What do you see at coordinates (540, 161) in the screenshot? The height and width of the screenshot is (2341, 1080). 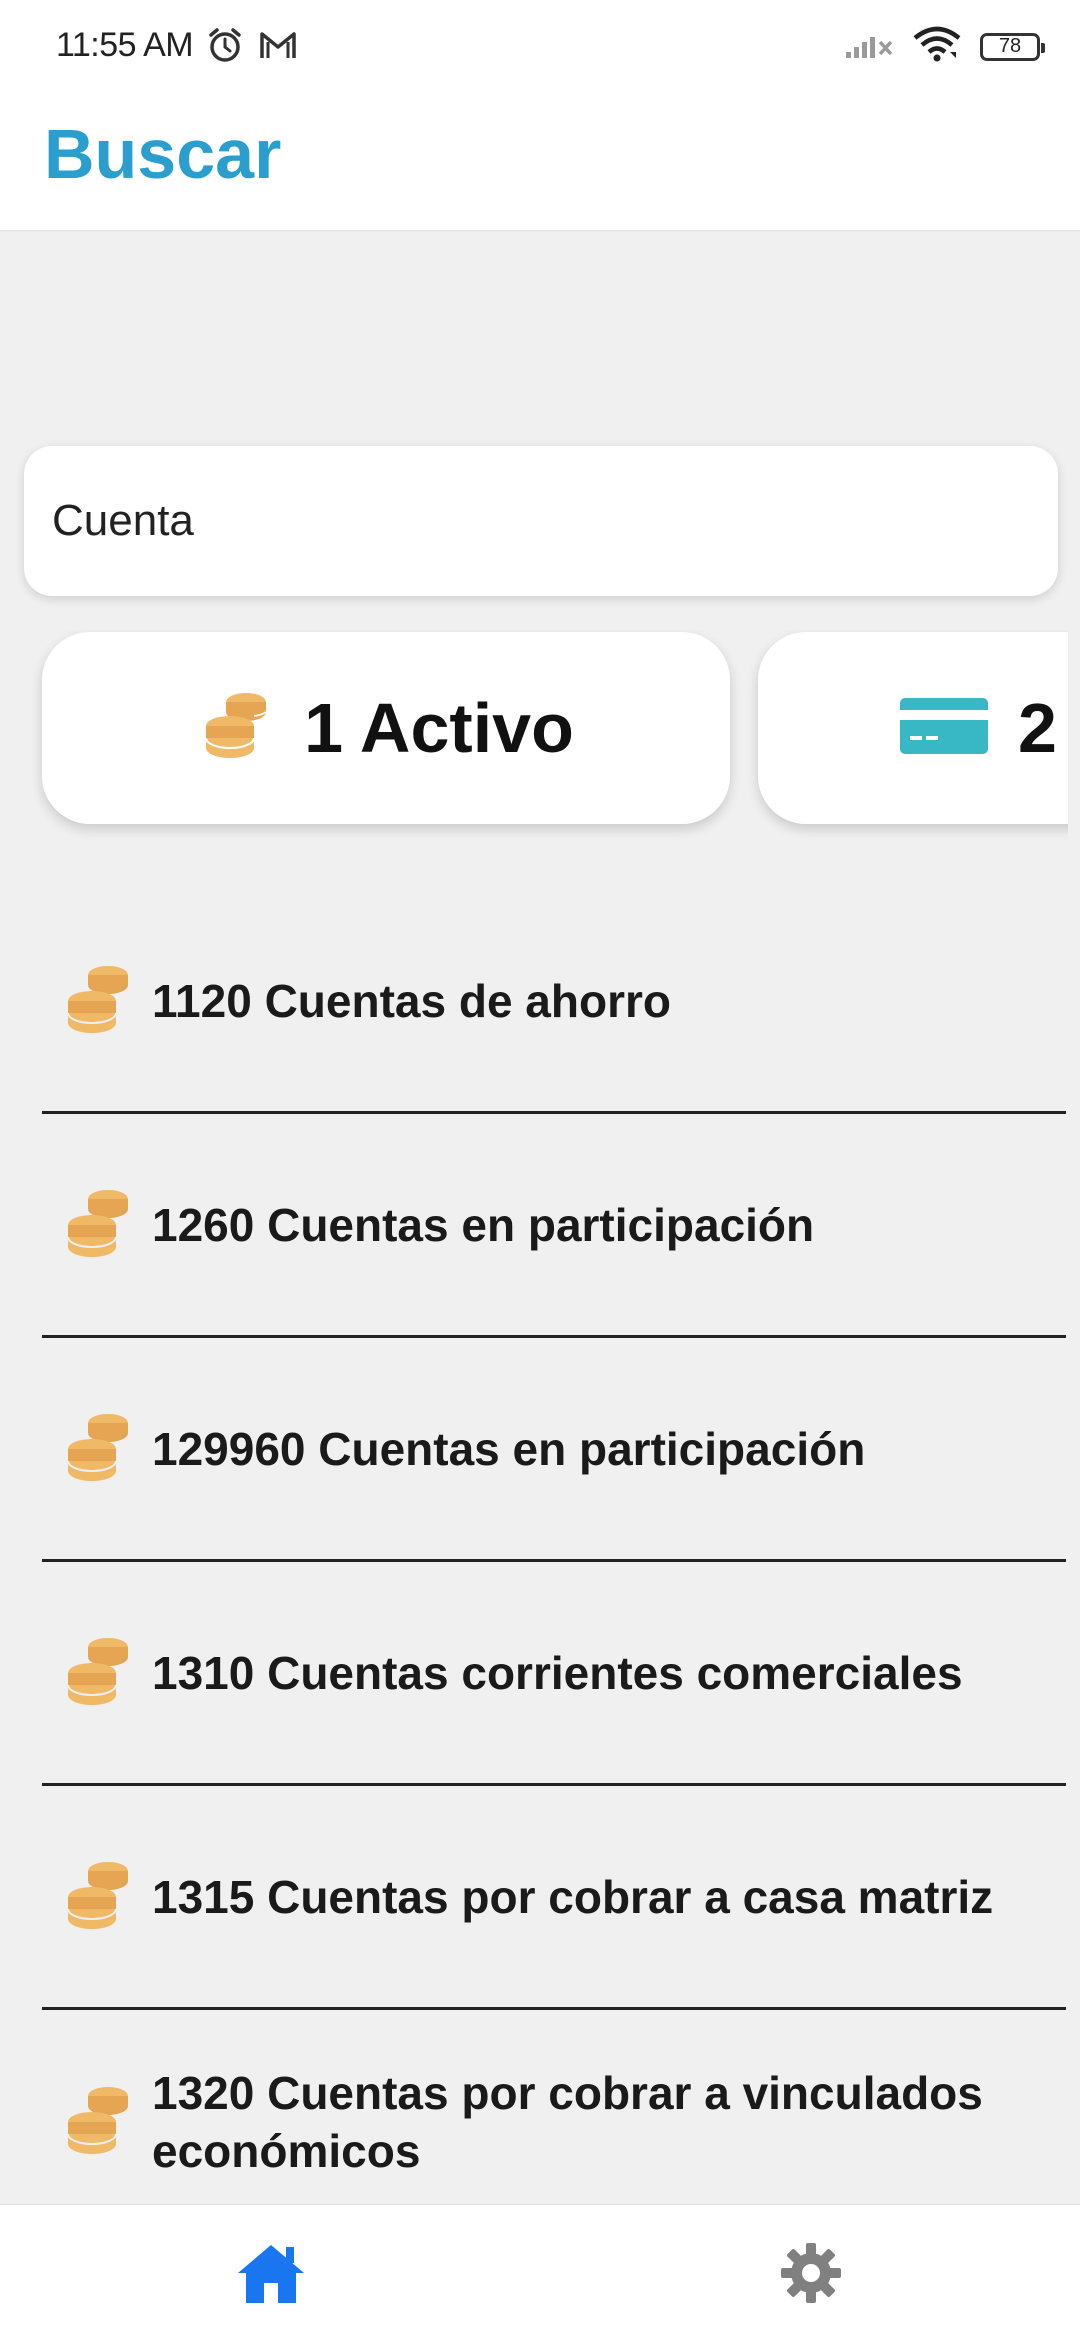 I see `app-bar: Buscar` at bounding box center [540, 161].